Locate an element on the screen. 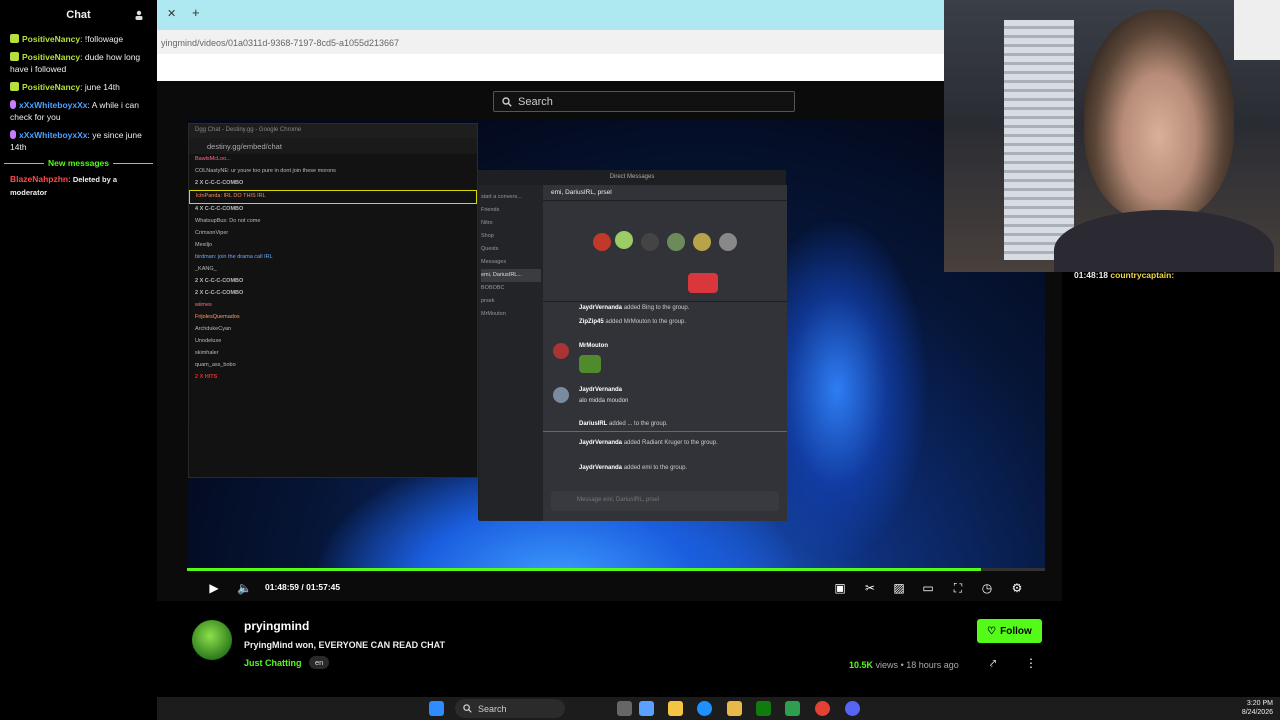  clip-icon: ✂ is located at coordinates (870, 588).